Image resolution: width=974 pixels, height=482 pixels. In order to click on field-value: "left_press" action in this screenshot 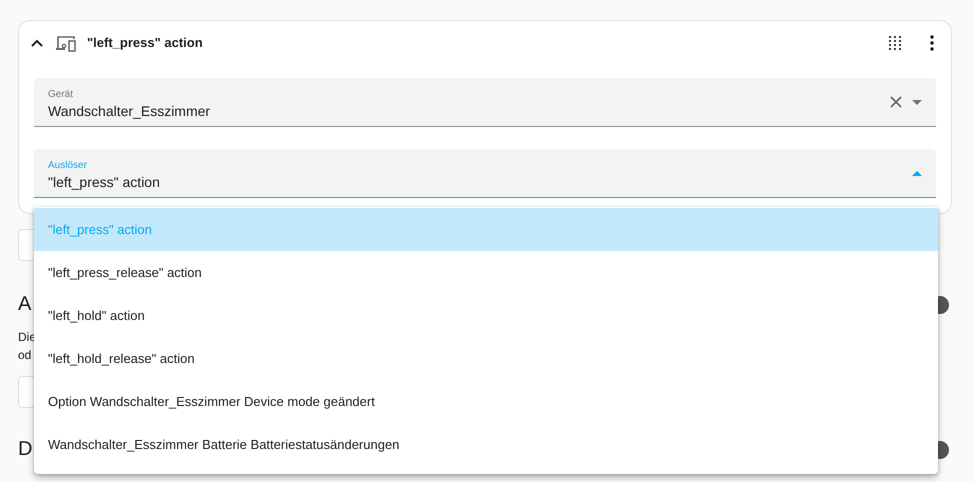, I will do `click(104, 182)`.